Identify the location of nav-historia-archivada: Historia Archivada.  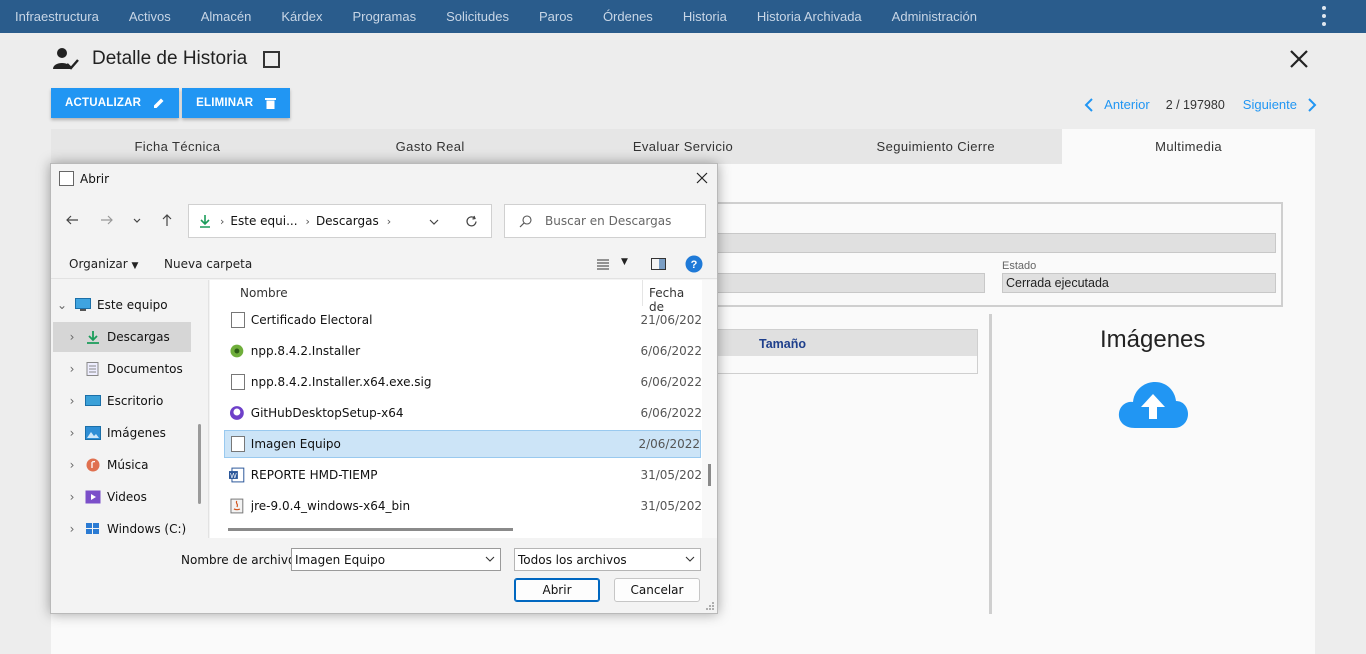
(809, 16).